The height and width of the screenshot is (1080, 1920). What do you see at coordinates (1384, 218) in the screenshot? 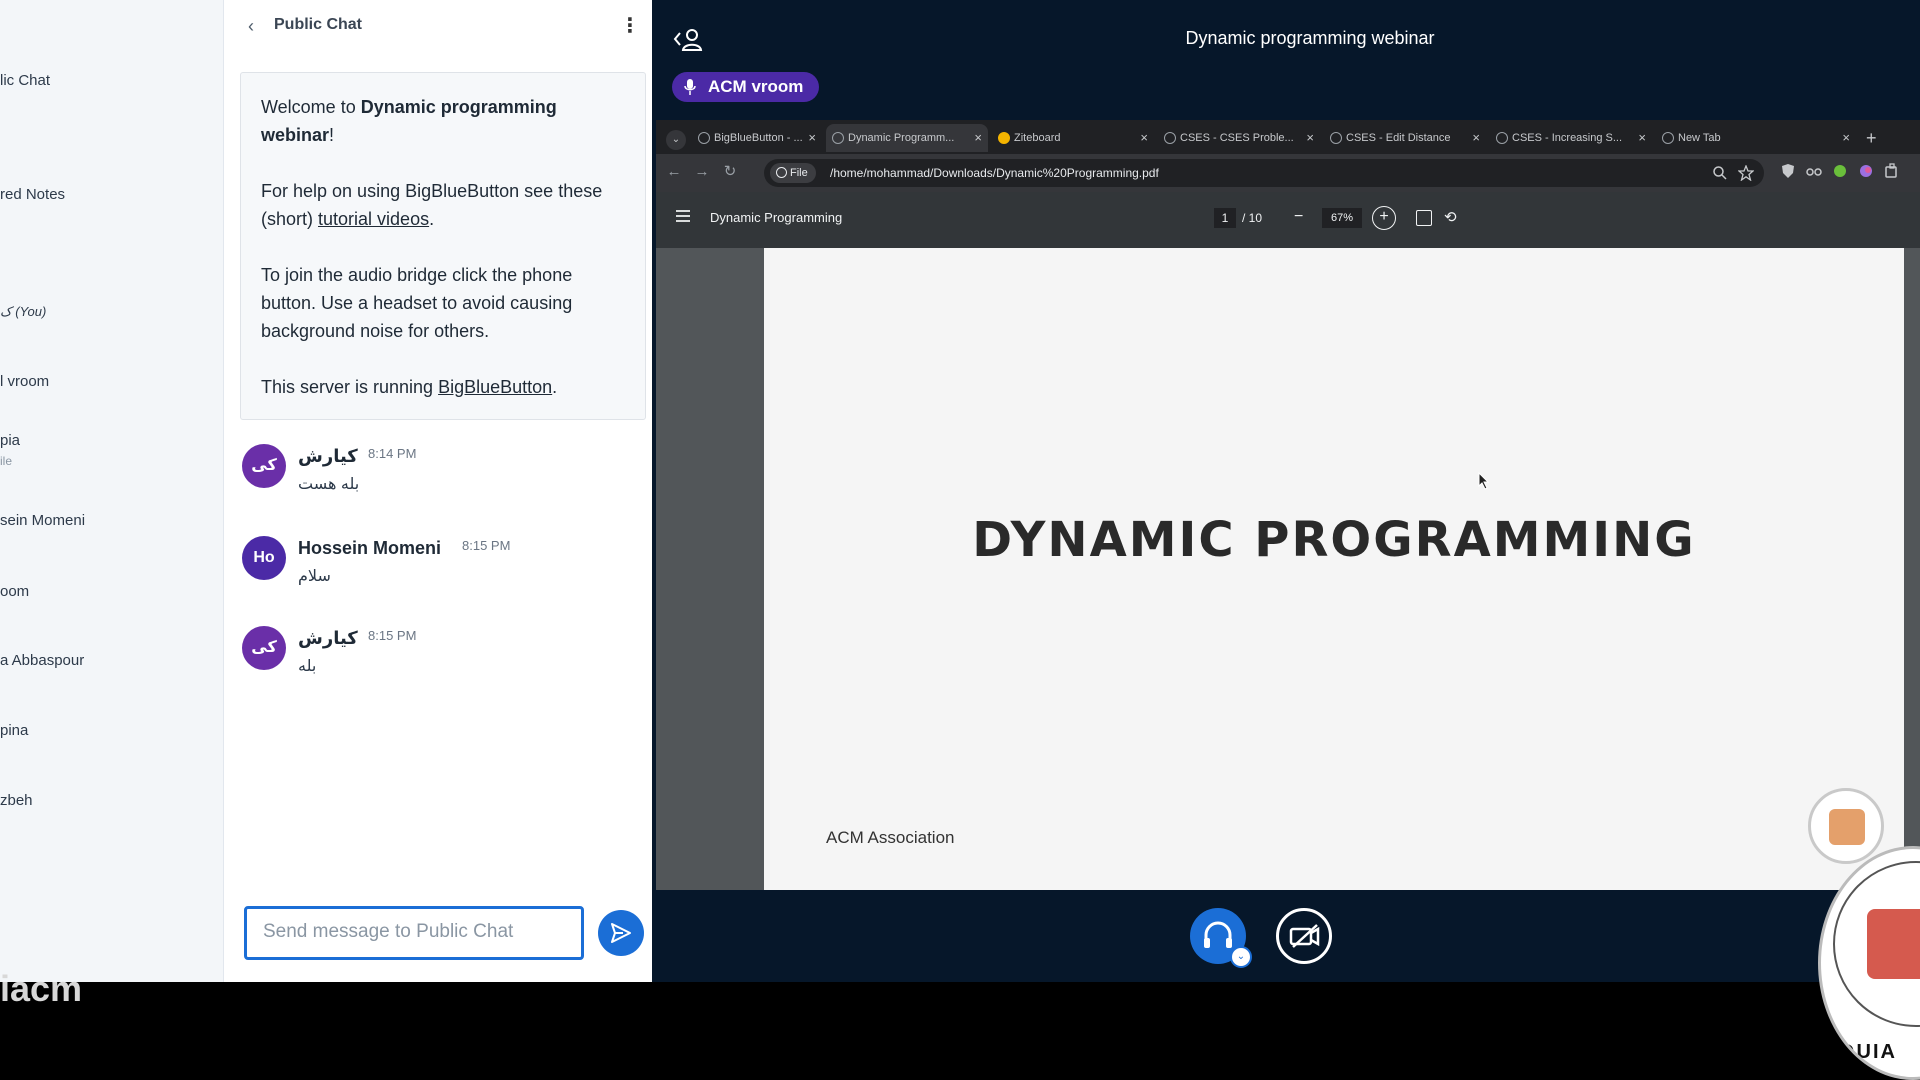
I see `zoom-in-icon: +` at bounding box center [1384, 218].